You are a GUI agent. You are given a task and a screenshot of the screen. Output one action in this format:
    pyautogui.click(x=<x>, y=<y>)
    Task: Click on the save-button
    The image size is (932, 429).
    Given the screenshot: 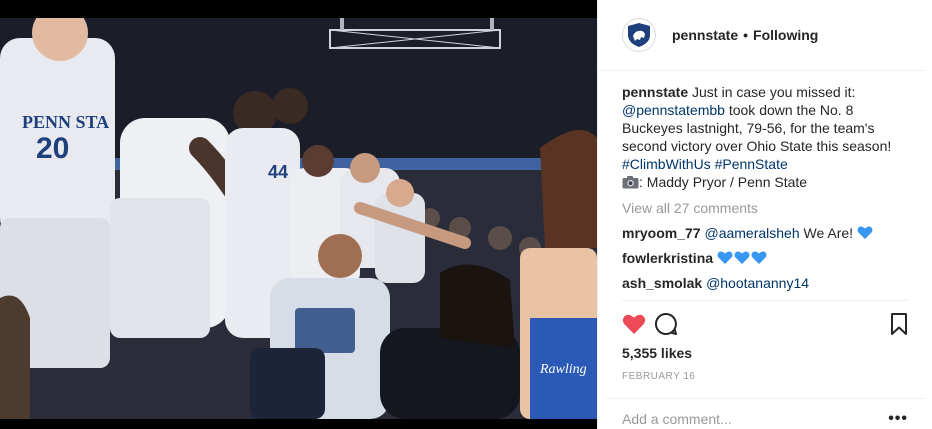 What is the action you would take?
    pyautogui.click(x=892, y=324)
    